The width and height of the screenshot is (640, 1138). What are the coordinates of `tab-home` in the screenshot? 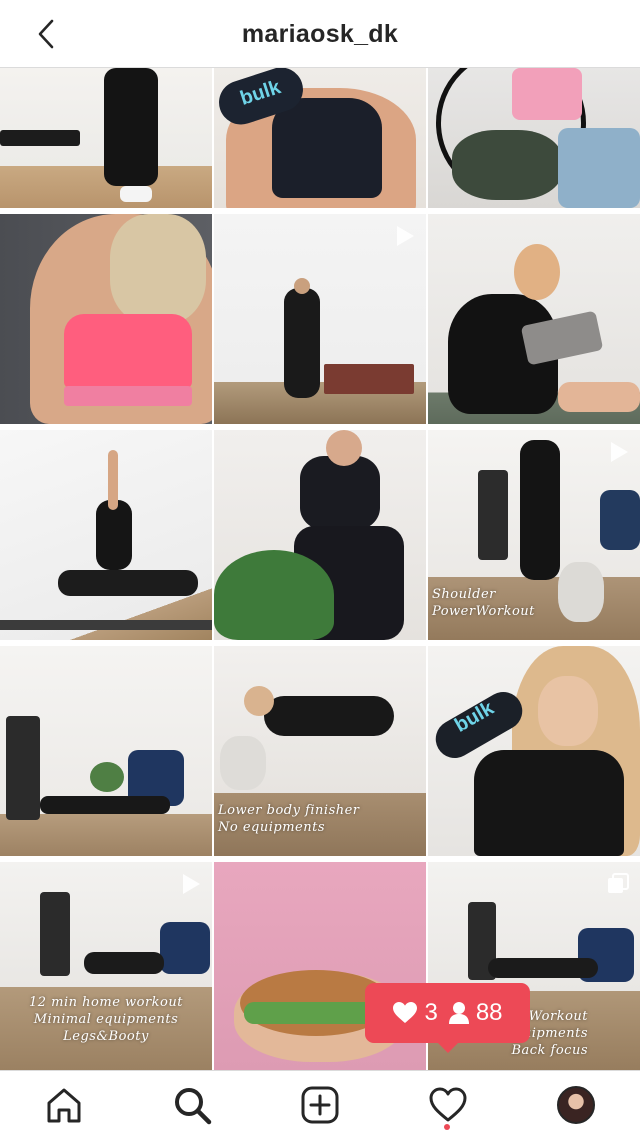 It's located at (64, 1105).